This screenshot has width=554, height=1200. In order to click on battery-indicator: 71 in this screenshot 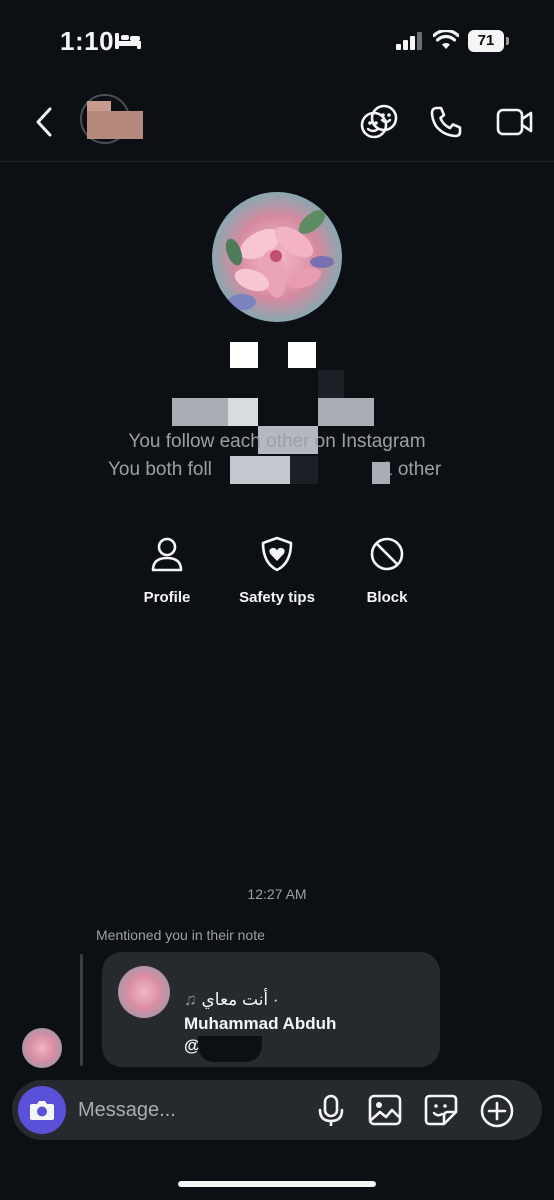, I will do `click(486, 41)`.